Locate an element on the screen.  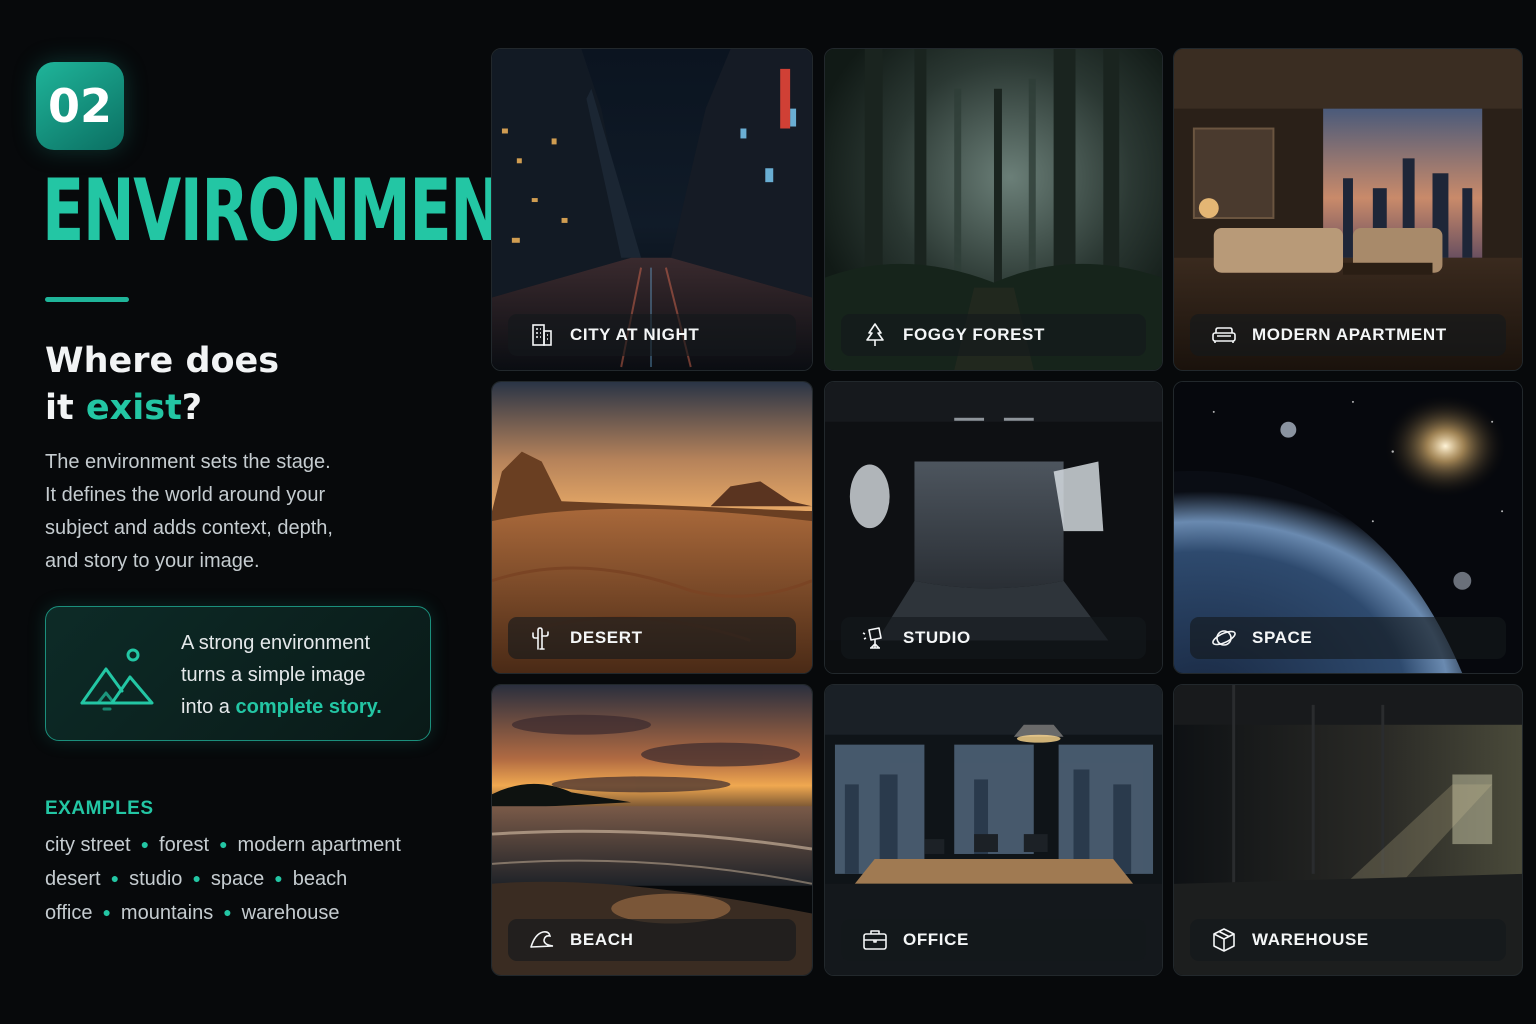
cactus-icon is located at coordinates (540, 638).